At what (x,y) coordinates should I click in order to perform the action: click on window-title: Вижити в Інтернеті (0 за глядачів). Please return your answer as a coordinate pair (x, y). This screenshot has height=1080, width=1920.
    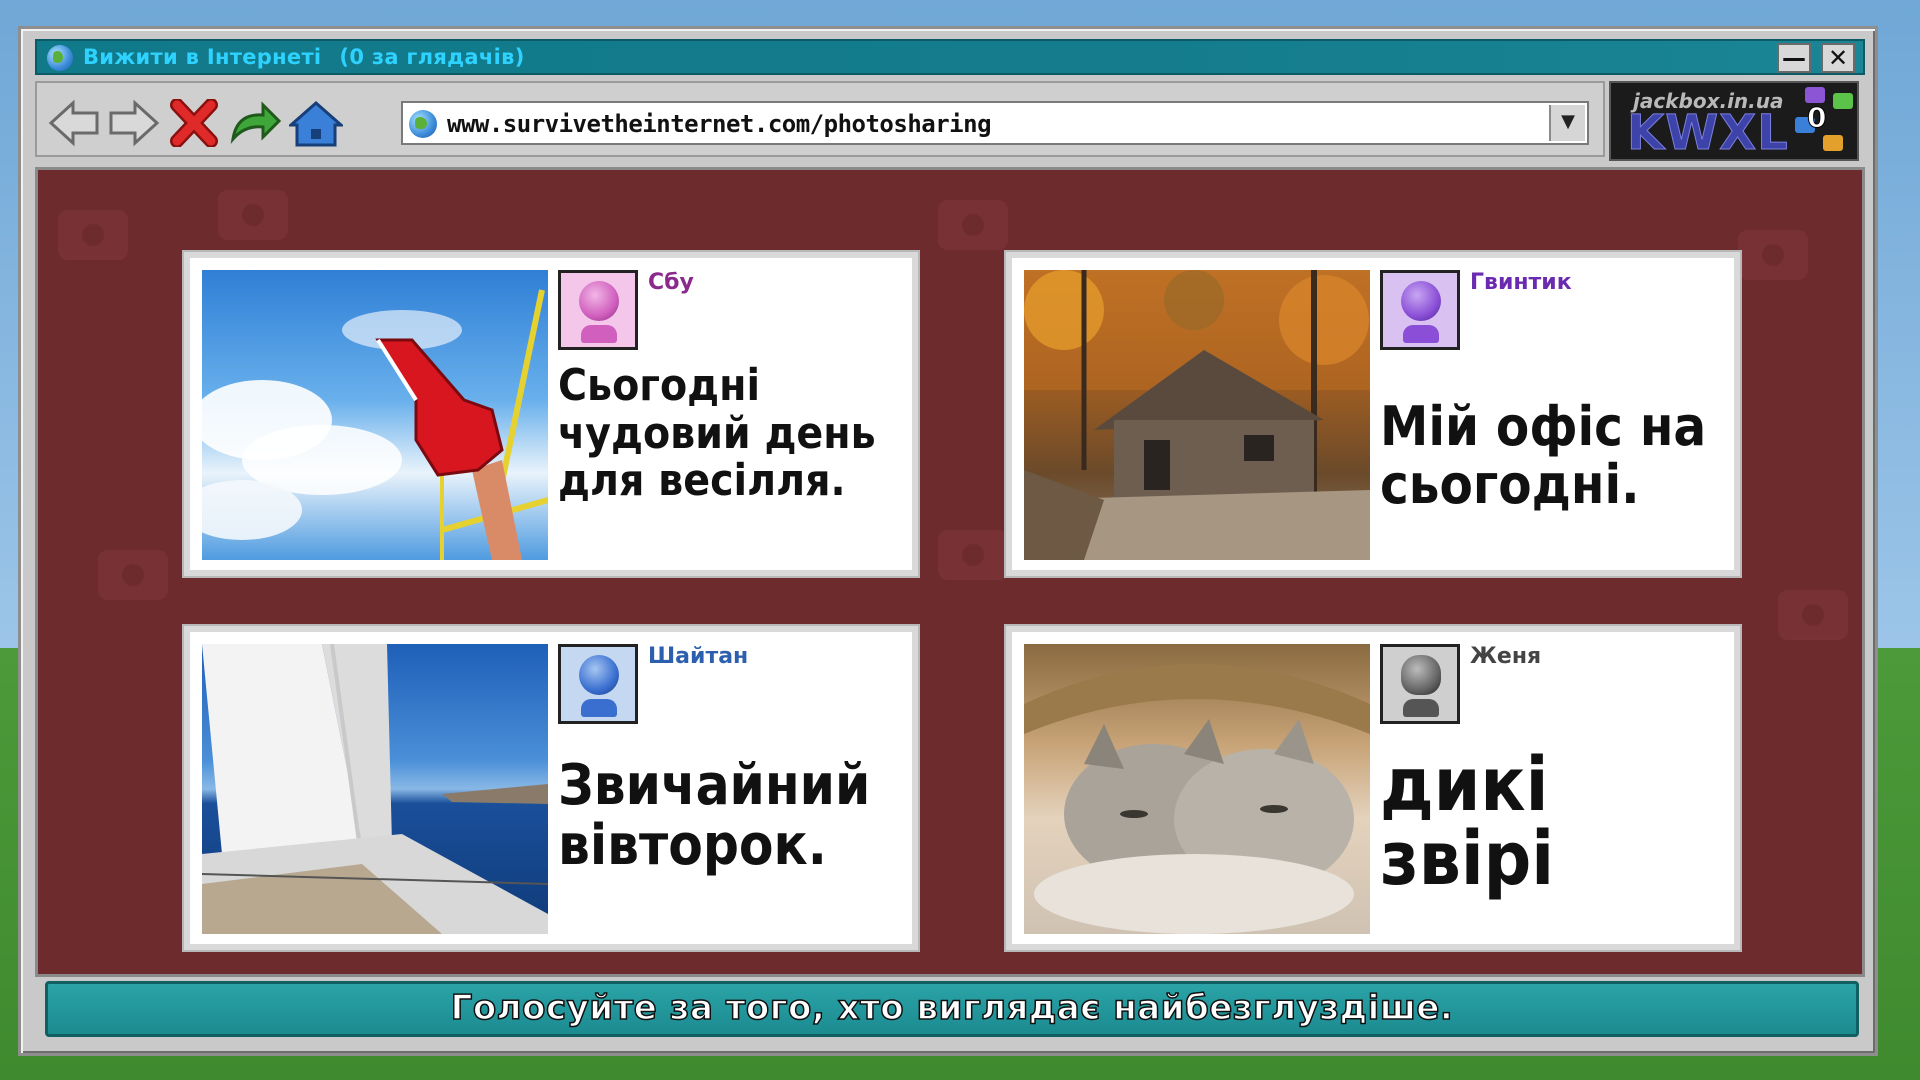
    Looking at the image, I should click on (304, 57).